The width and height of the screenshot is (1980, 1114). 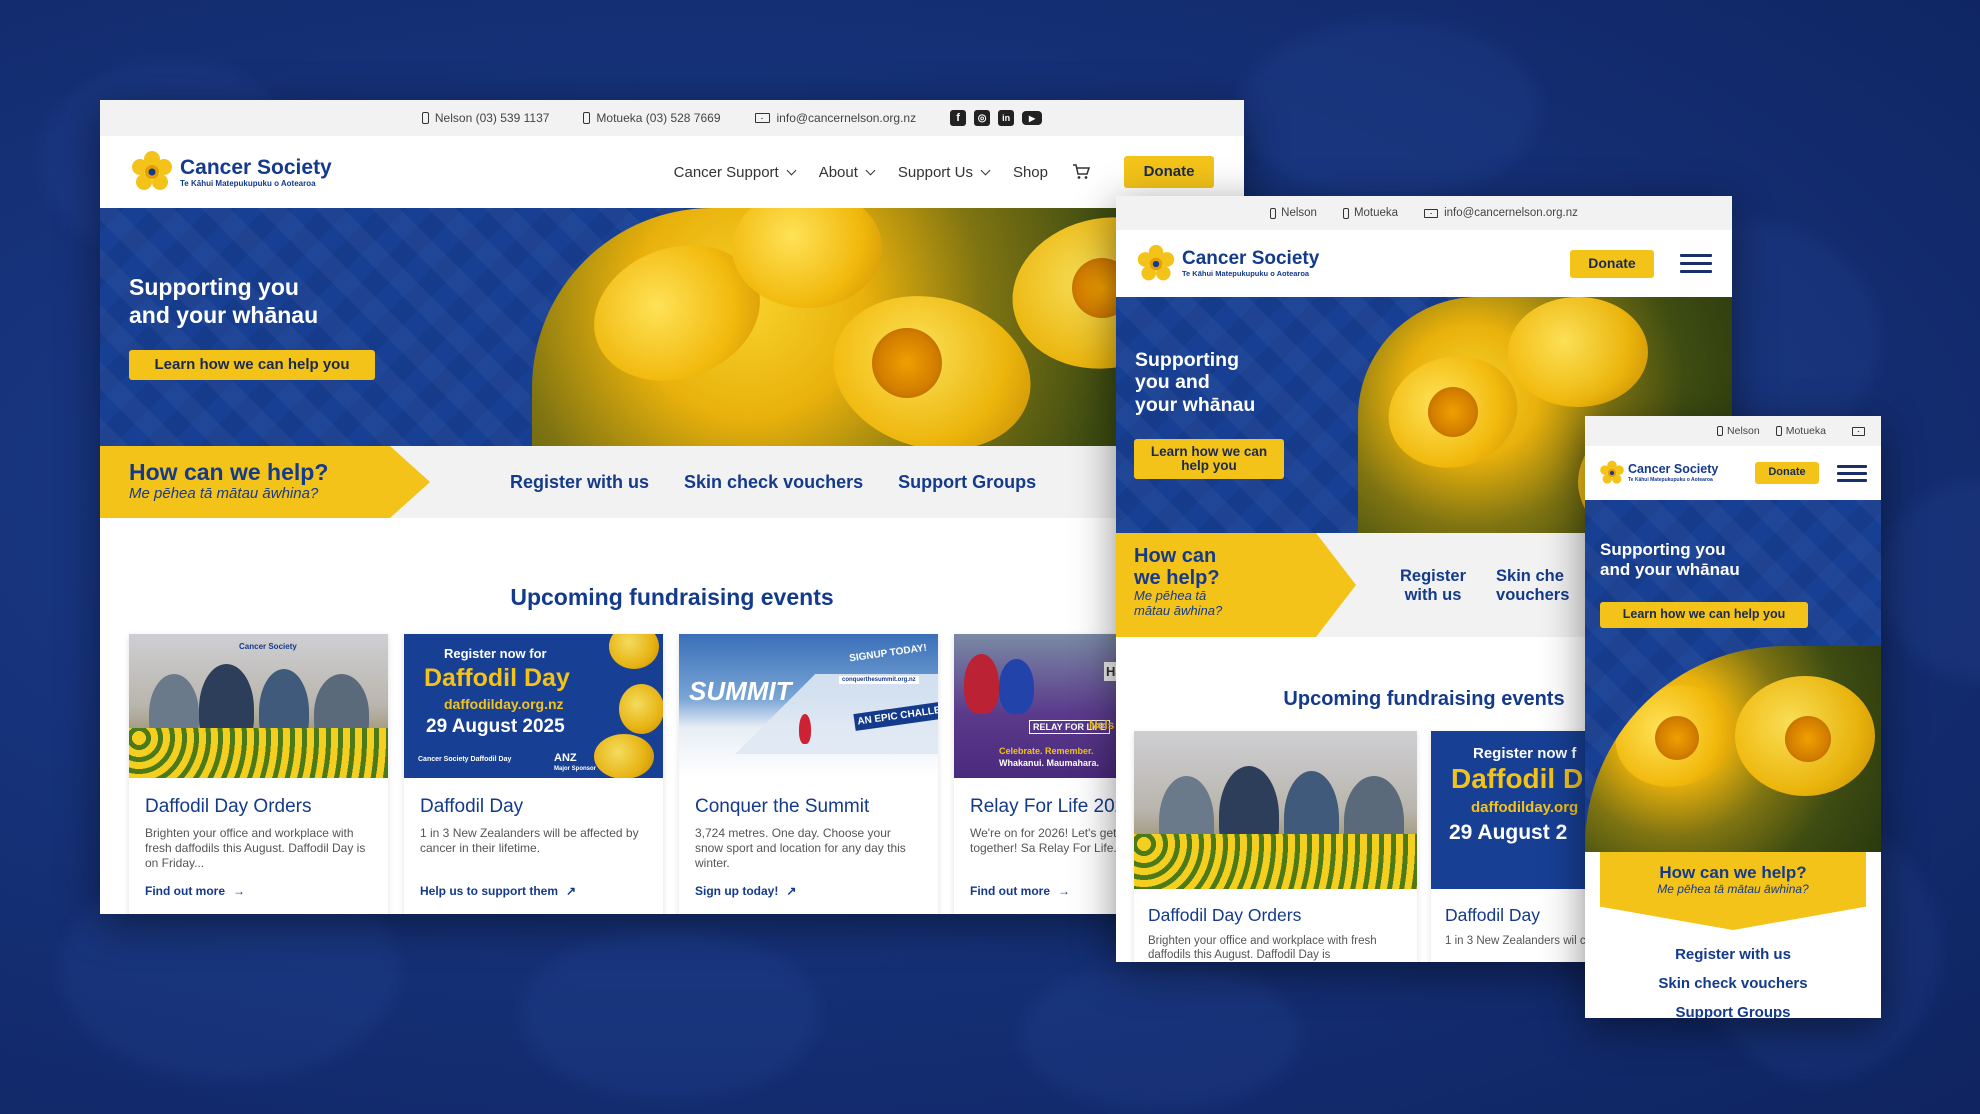 What do you see at coordinates (658, 118) in the screenshot?
I see `phone-motueka-text: Motueka (03) 528 7669` at bounding box center [658, 118].